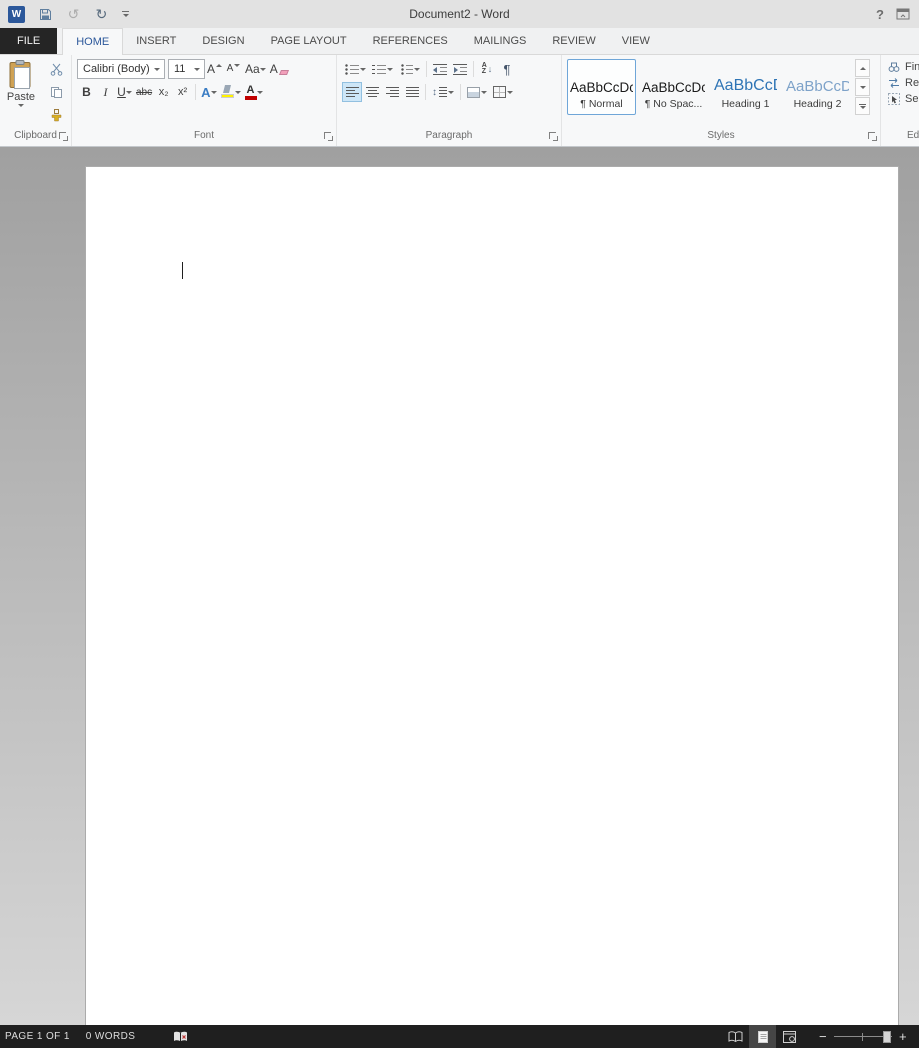 Image resolution: width=919 pixels, height=1048 pixels. I want to click on subscript-button: x₂, so click(163, 92).